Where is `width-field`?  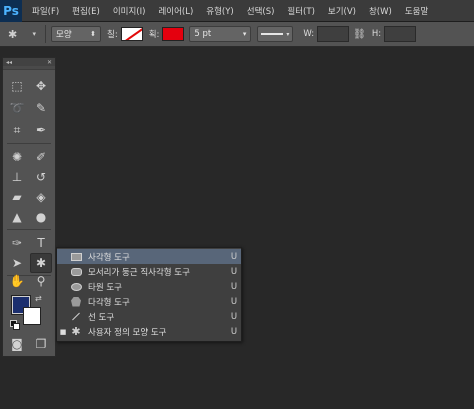 width-field is located at coordinates (333, 34).